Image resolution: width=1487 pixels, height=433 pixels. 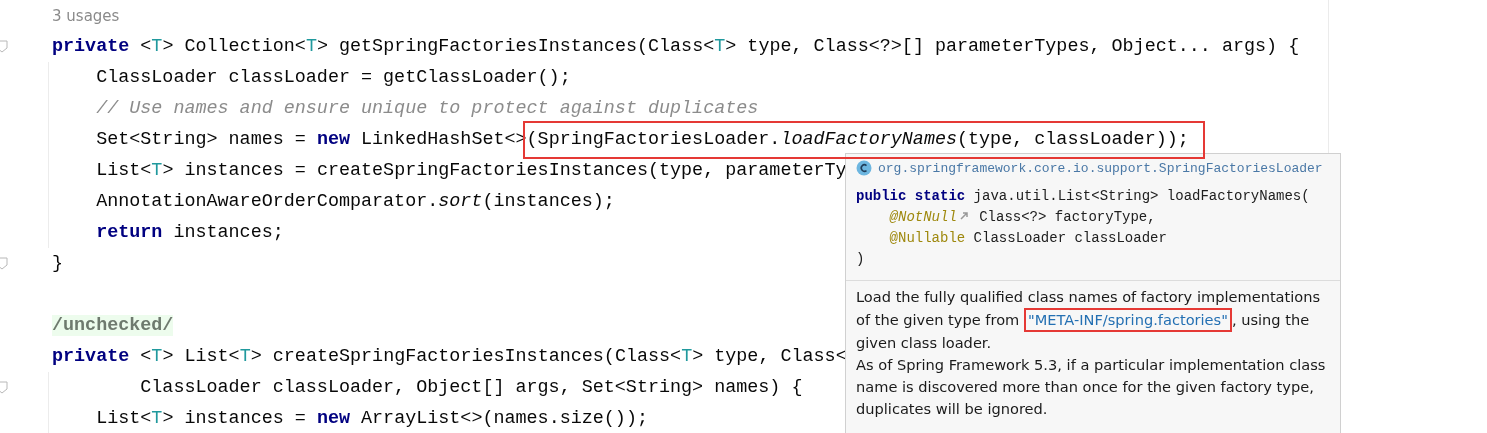 What do you see at coordinates (333, 77) in the screenshot?
I see `code-line: ClassLoader classLoader = getClassLoader();` at bounding box center [333, 77].